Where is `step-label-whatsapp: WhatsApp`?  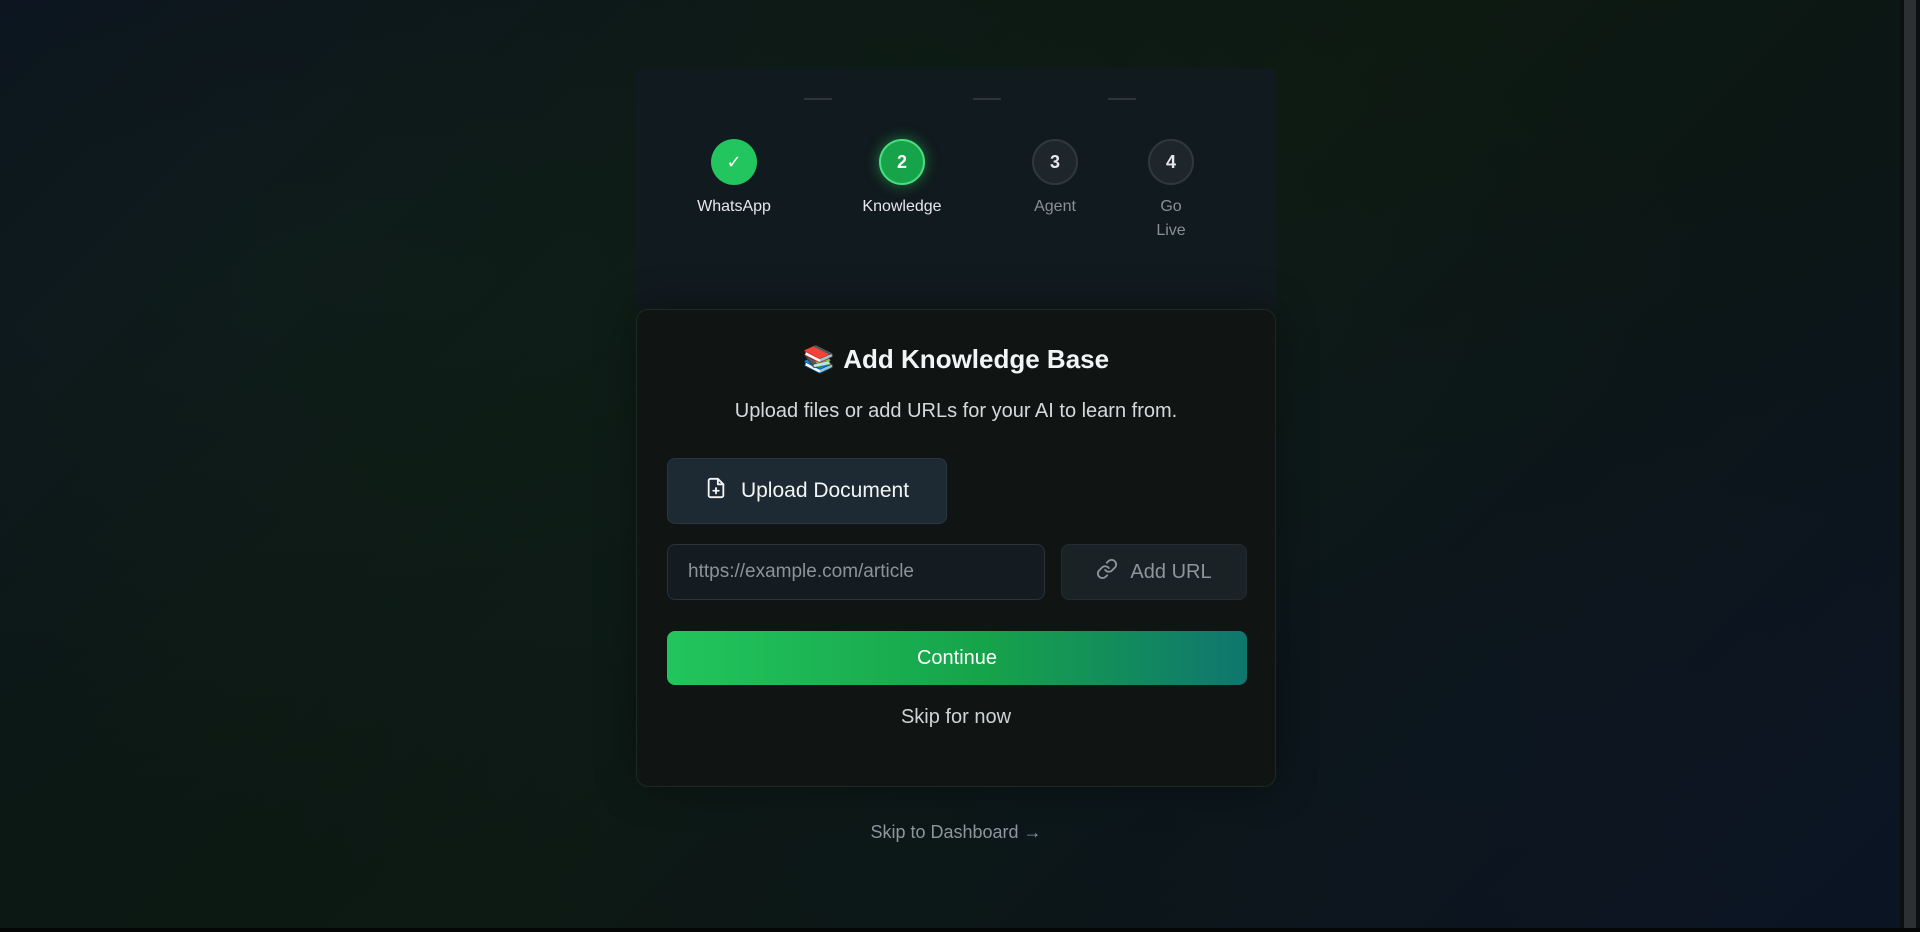
step-label-whatsapp: WhatsApp is located at coordinates (734, 206).